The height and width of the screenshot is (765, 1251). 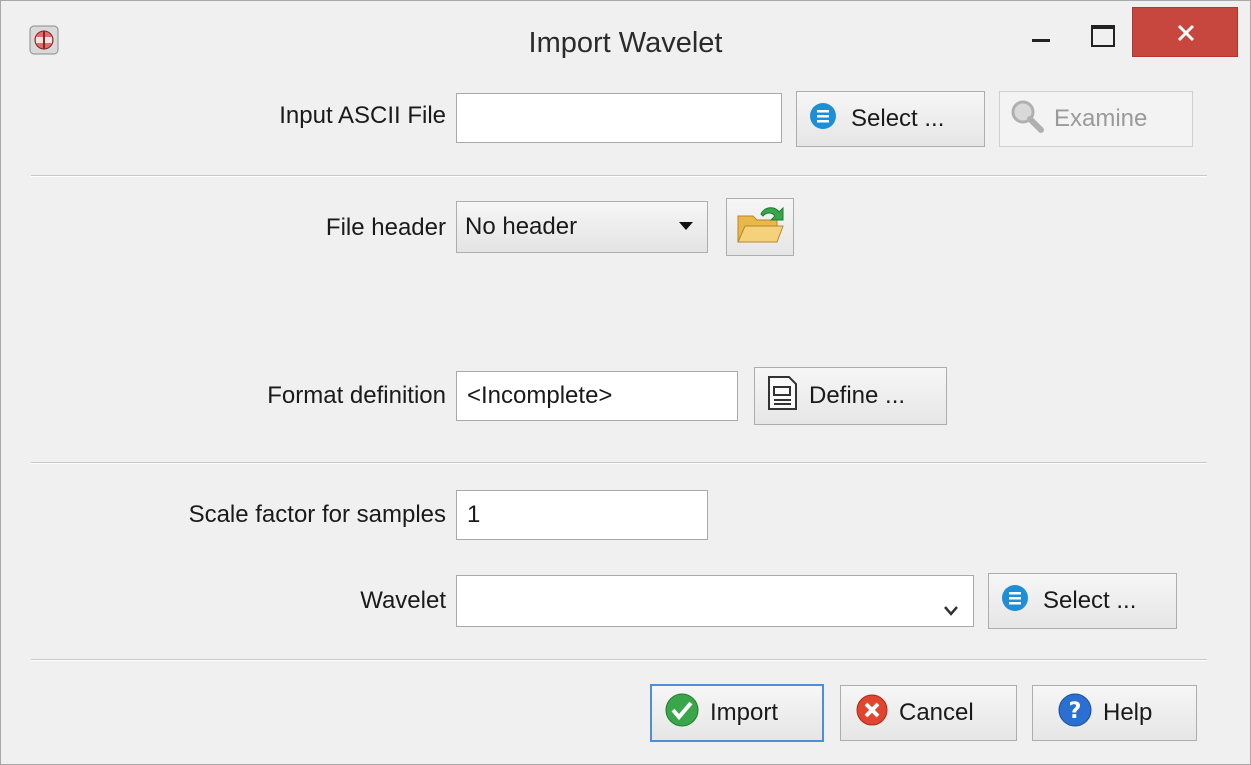 I want to click on input-file-field, so click(x=619, y=118).